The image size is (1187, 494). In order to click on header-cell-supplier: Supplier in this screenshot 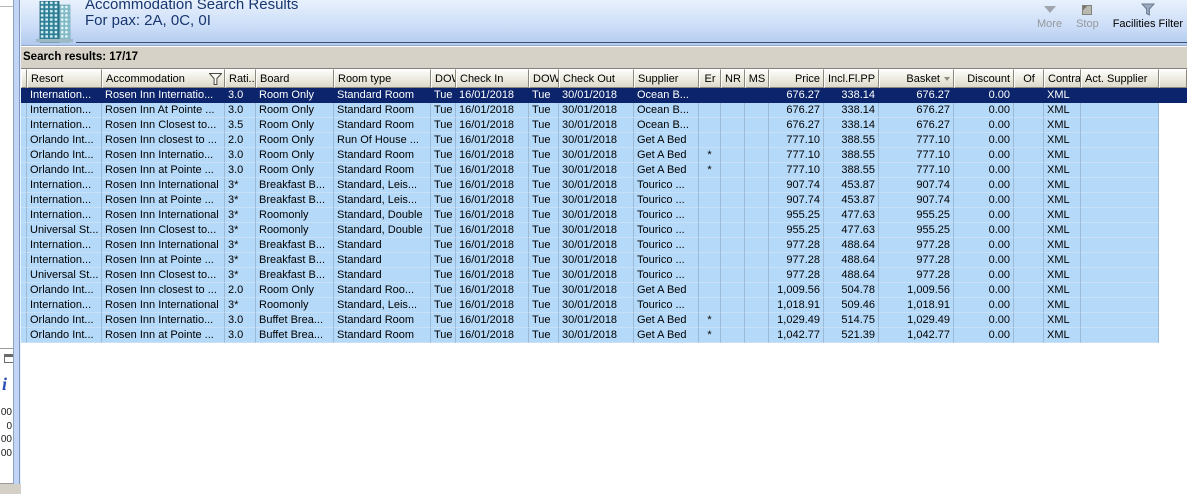, I will do `click(666, 78)`.